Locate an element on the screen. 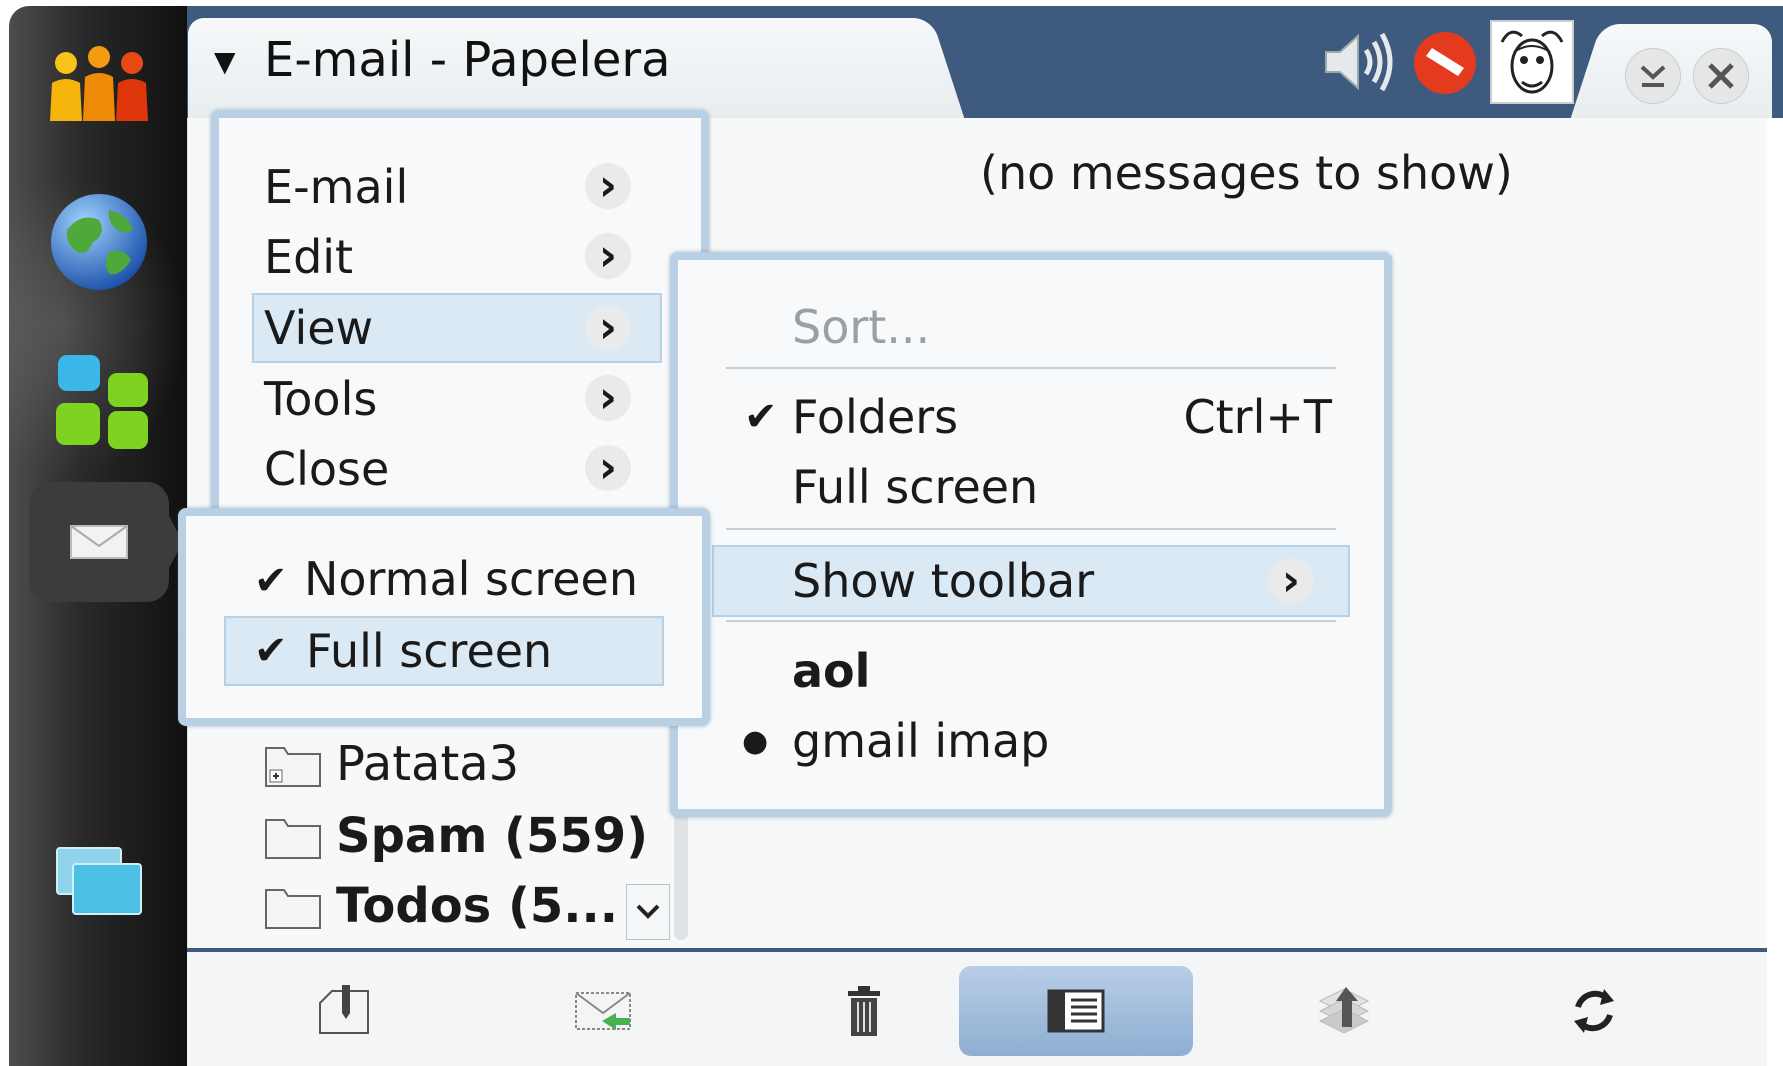 This screenshot has width=1783, height=1066. contacts-icon is located at coordinates (99, 83).